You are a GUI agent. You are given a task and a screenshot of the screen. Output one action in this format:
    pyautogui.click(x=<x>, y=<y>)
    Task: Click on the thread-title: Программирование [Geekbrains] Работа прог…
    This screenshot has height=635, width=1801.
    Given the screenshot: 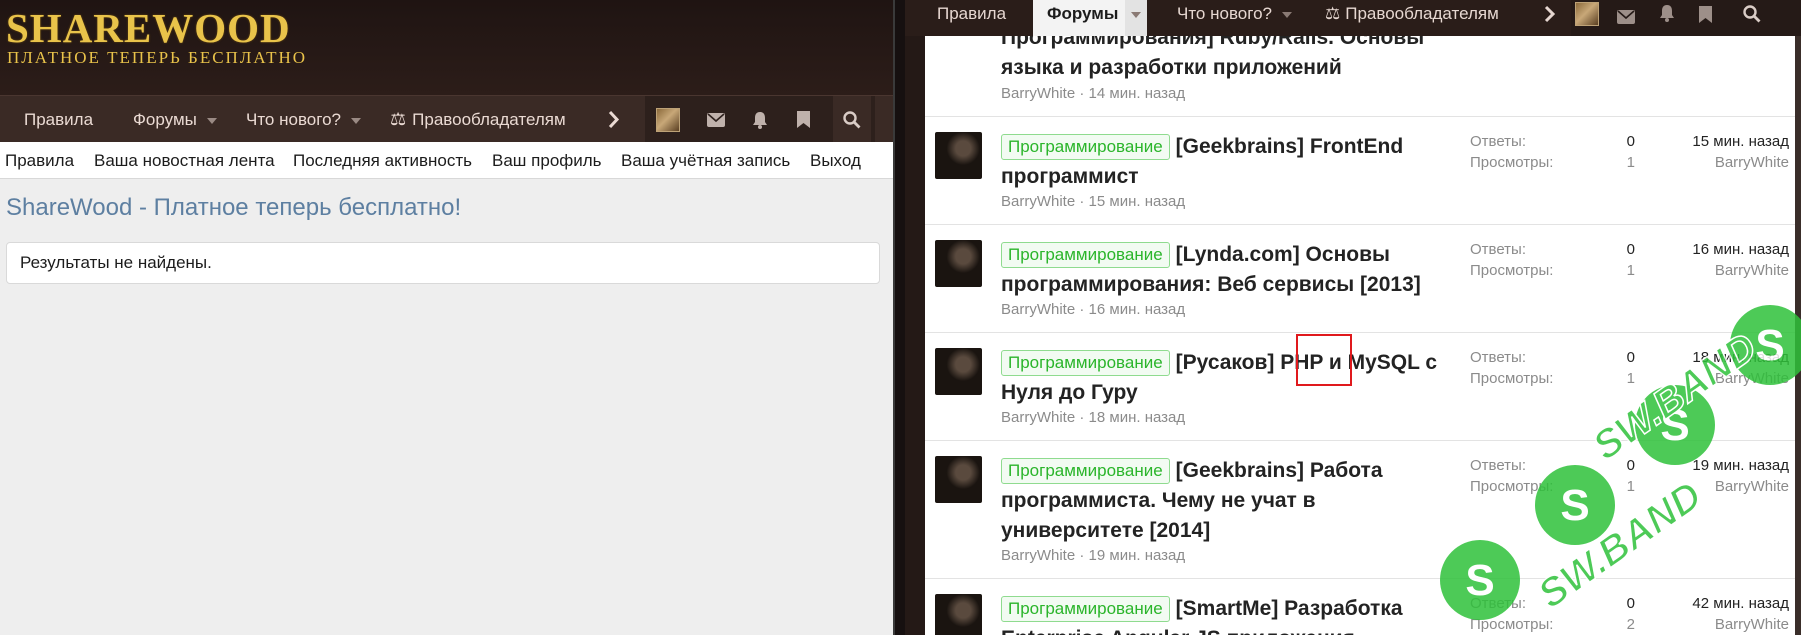 What is the action you would take?
    pyautogui.click(x=1231, y=501)
    